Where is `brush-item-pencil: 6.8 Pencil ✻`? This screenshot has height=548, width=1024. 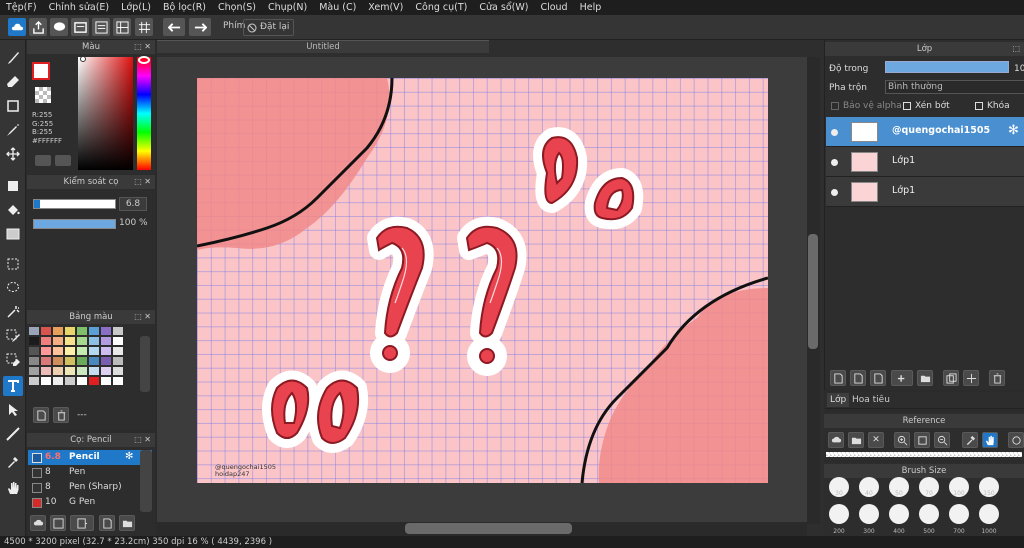
brush-item-pencil: 6.8 Pencil ✻ is located at coordinates (90, 457).